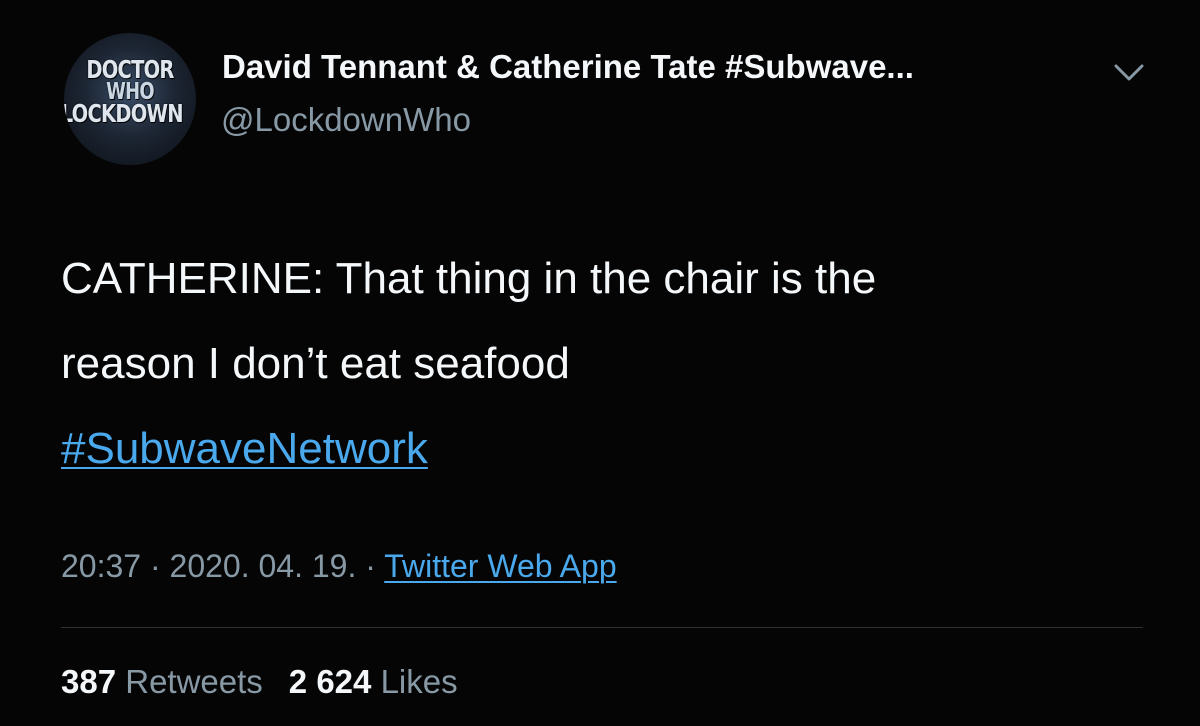  I want to click on retweets-count: 387, so click(89, 681).